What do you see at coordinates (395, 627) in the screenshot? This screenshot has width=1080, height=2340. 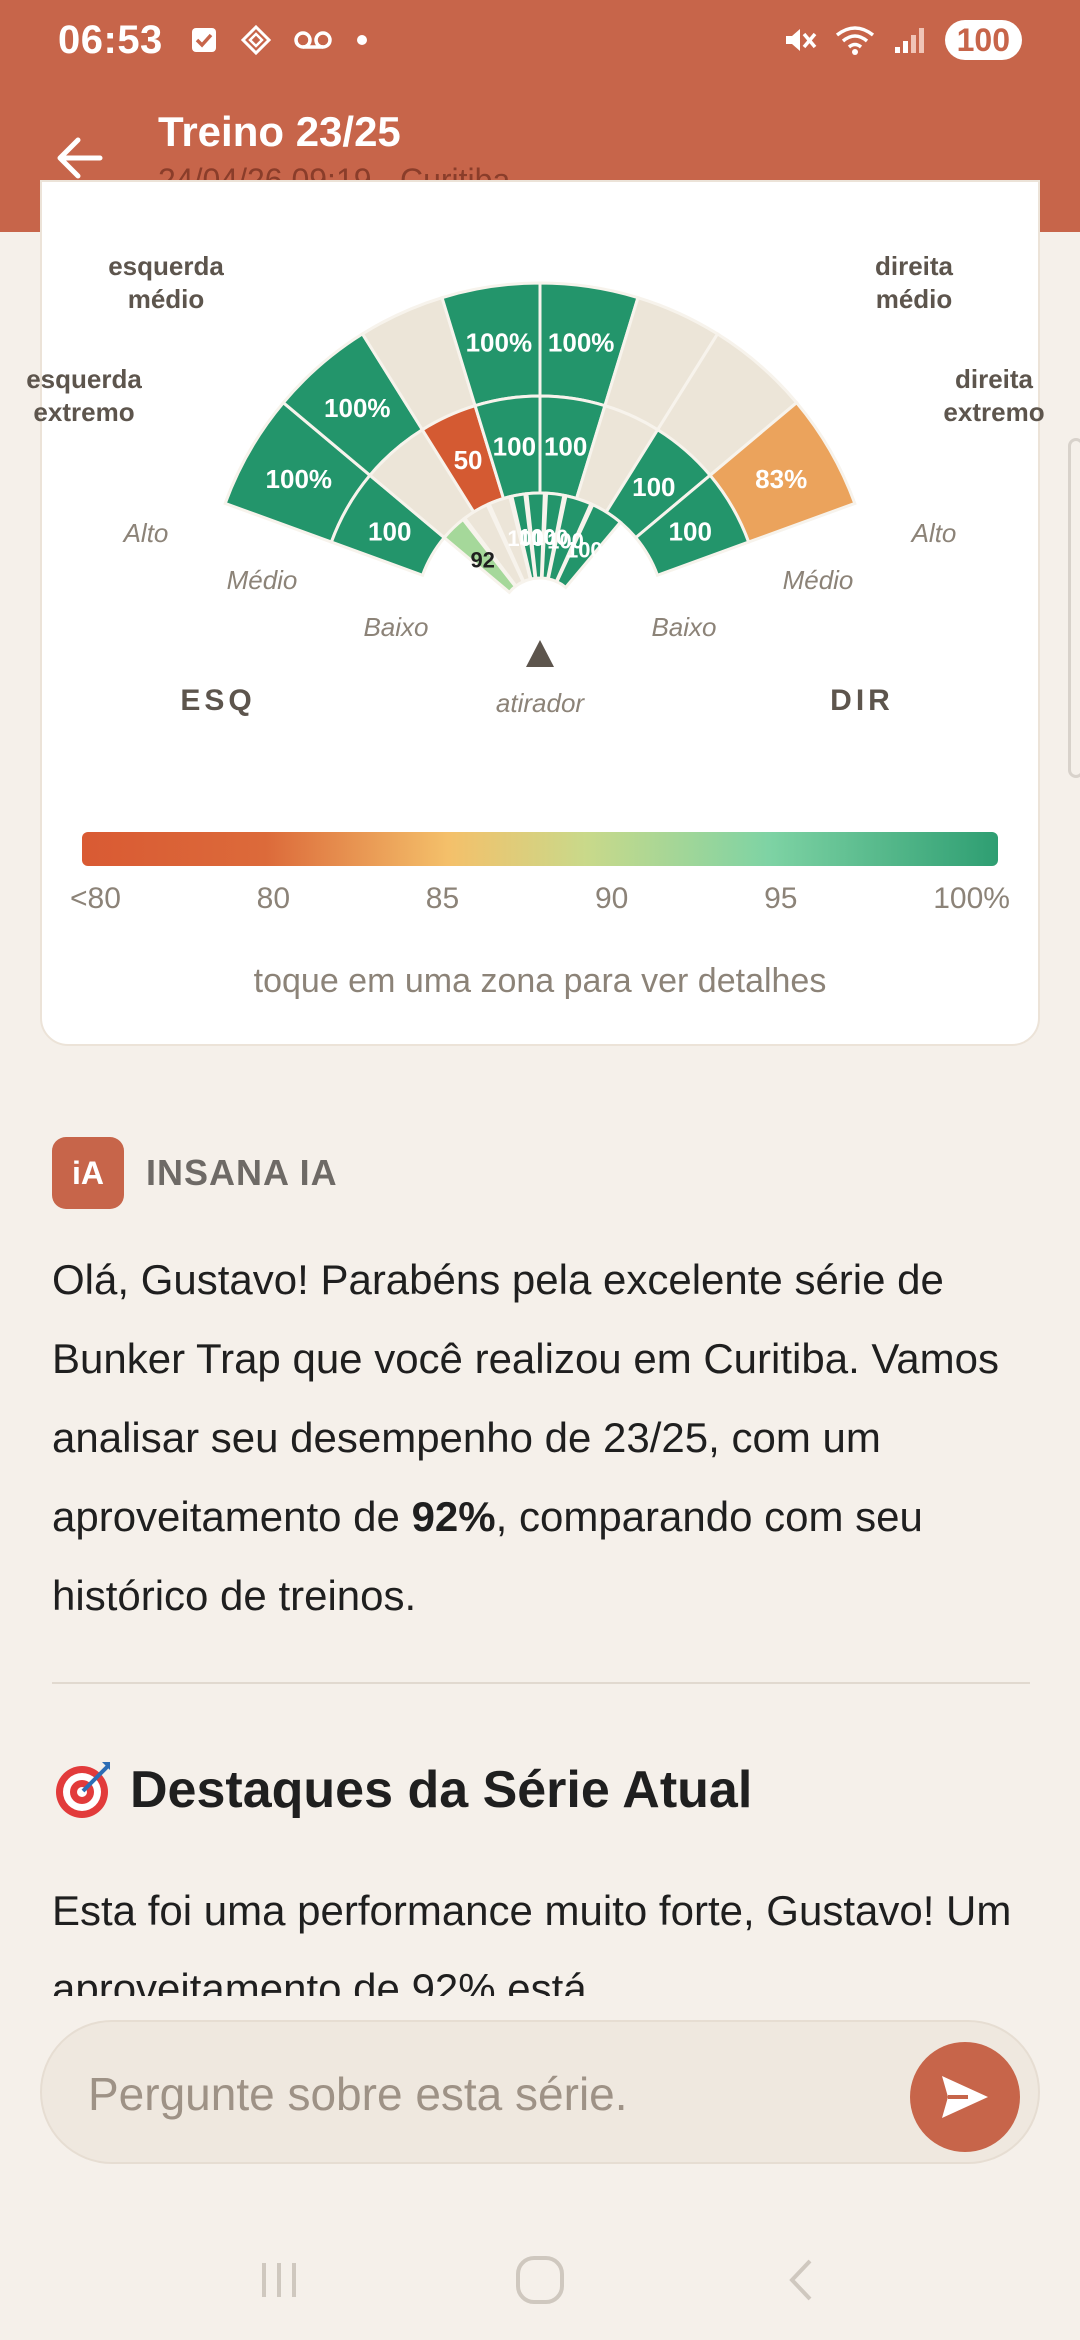 I see `height-label-baixo-left: Baixo` at bounding box center [395, 627].